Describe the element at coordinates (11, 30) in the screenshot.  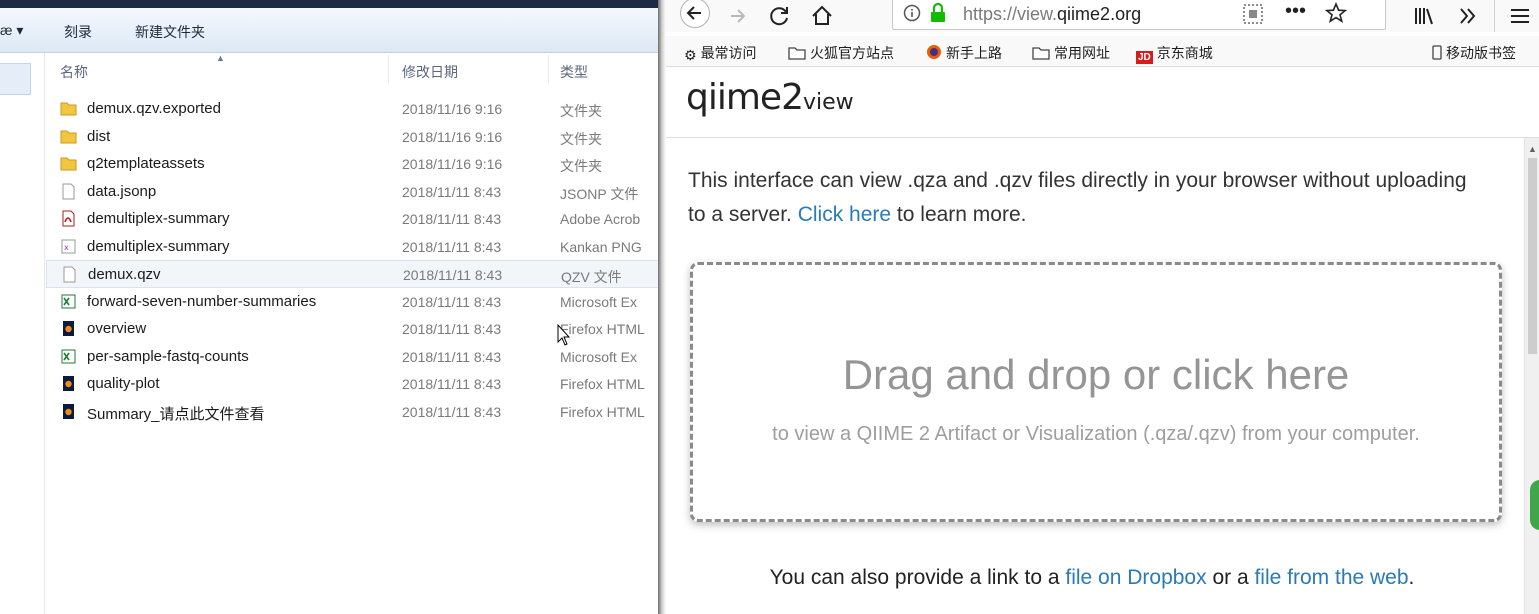
I see `organize-menu-button: æ ▾` at that location.